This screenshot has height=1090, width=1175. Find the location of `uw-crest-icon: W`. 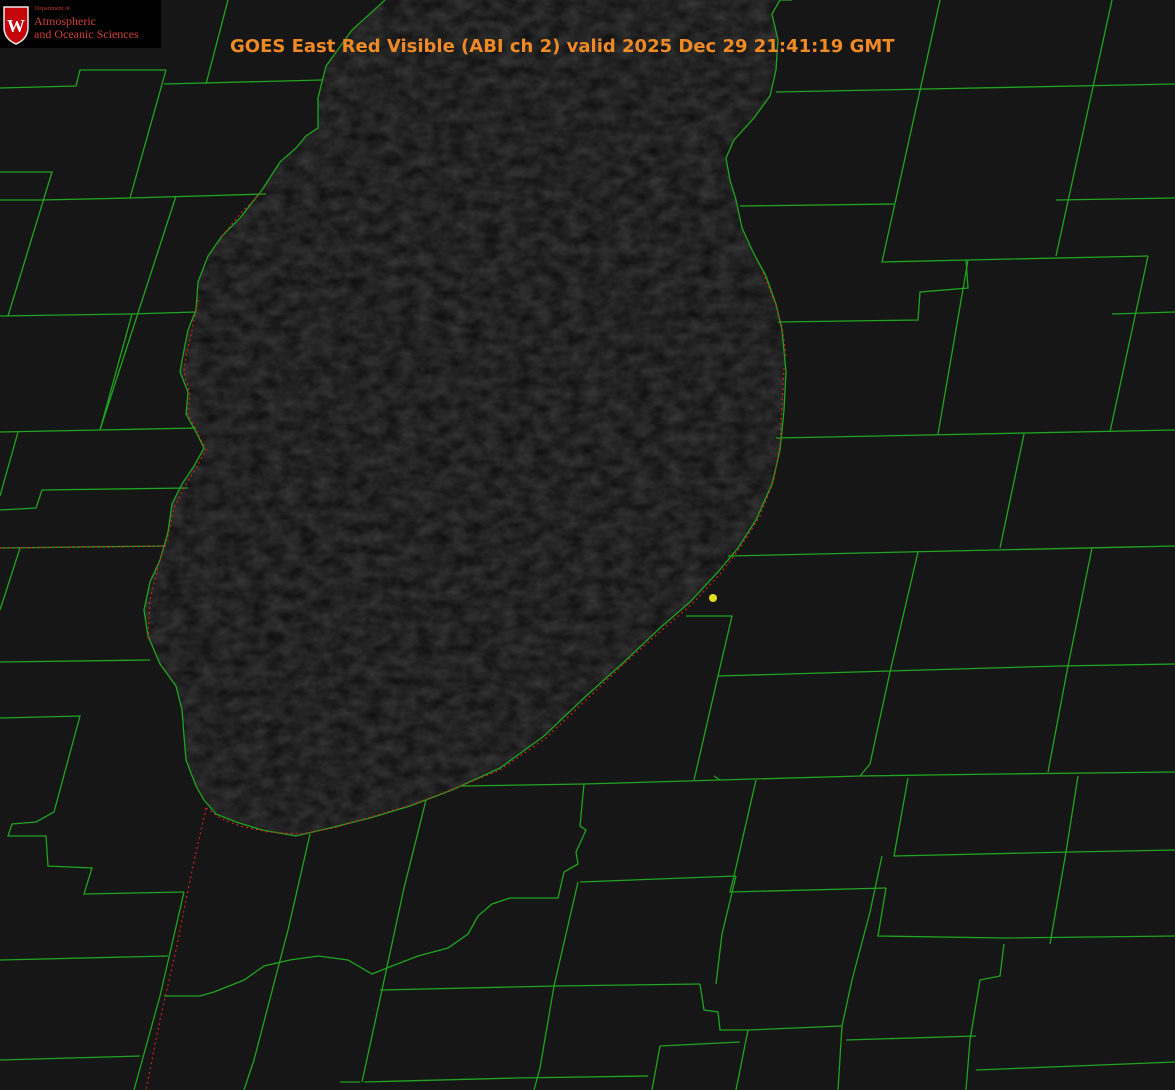

uw-crest-icon: W is located at coordinates (16, 25).